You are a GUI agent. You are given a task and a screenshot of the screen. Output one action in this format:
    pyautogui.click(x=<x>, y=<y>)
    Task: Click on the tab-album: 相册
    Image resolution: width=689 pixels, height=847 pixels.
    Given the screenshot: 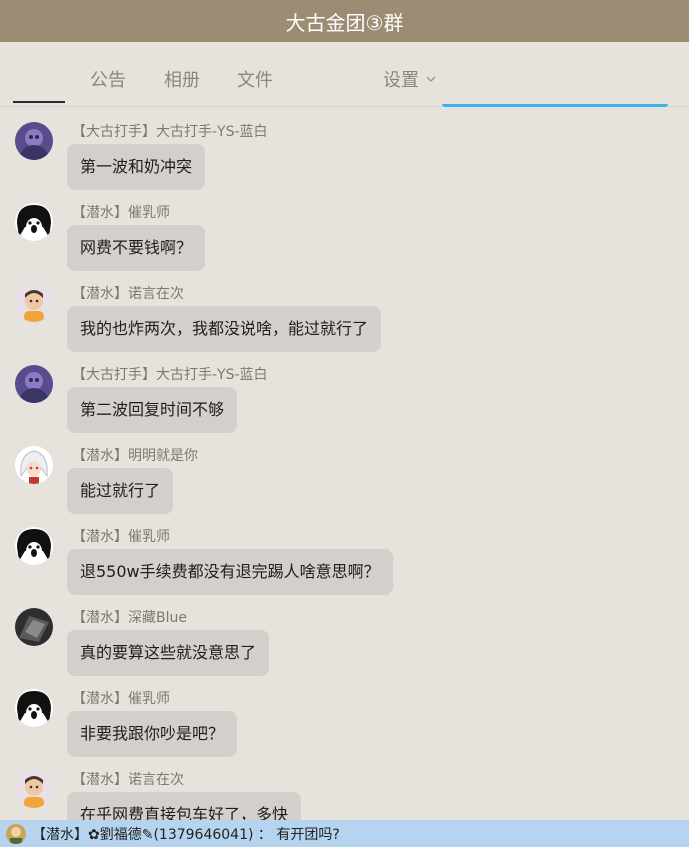 What is the action you would take?
    pyautogui.click(x=182, y=79)
    